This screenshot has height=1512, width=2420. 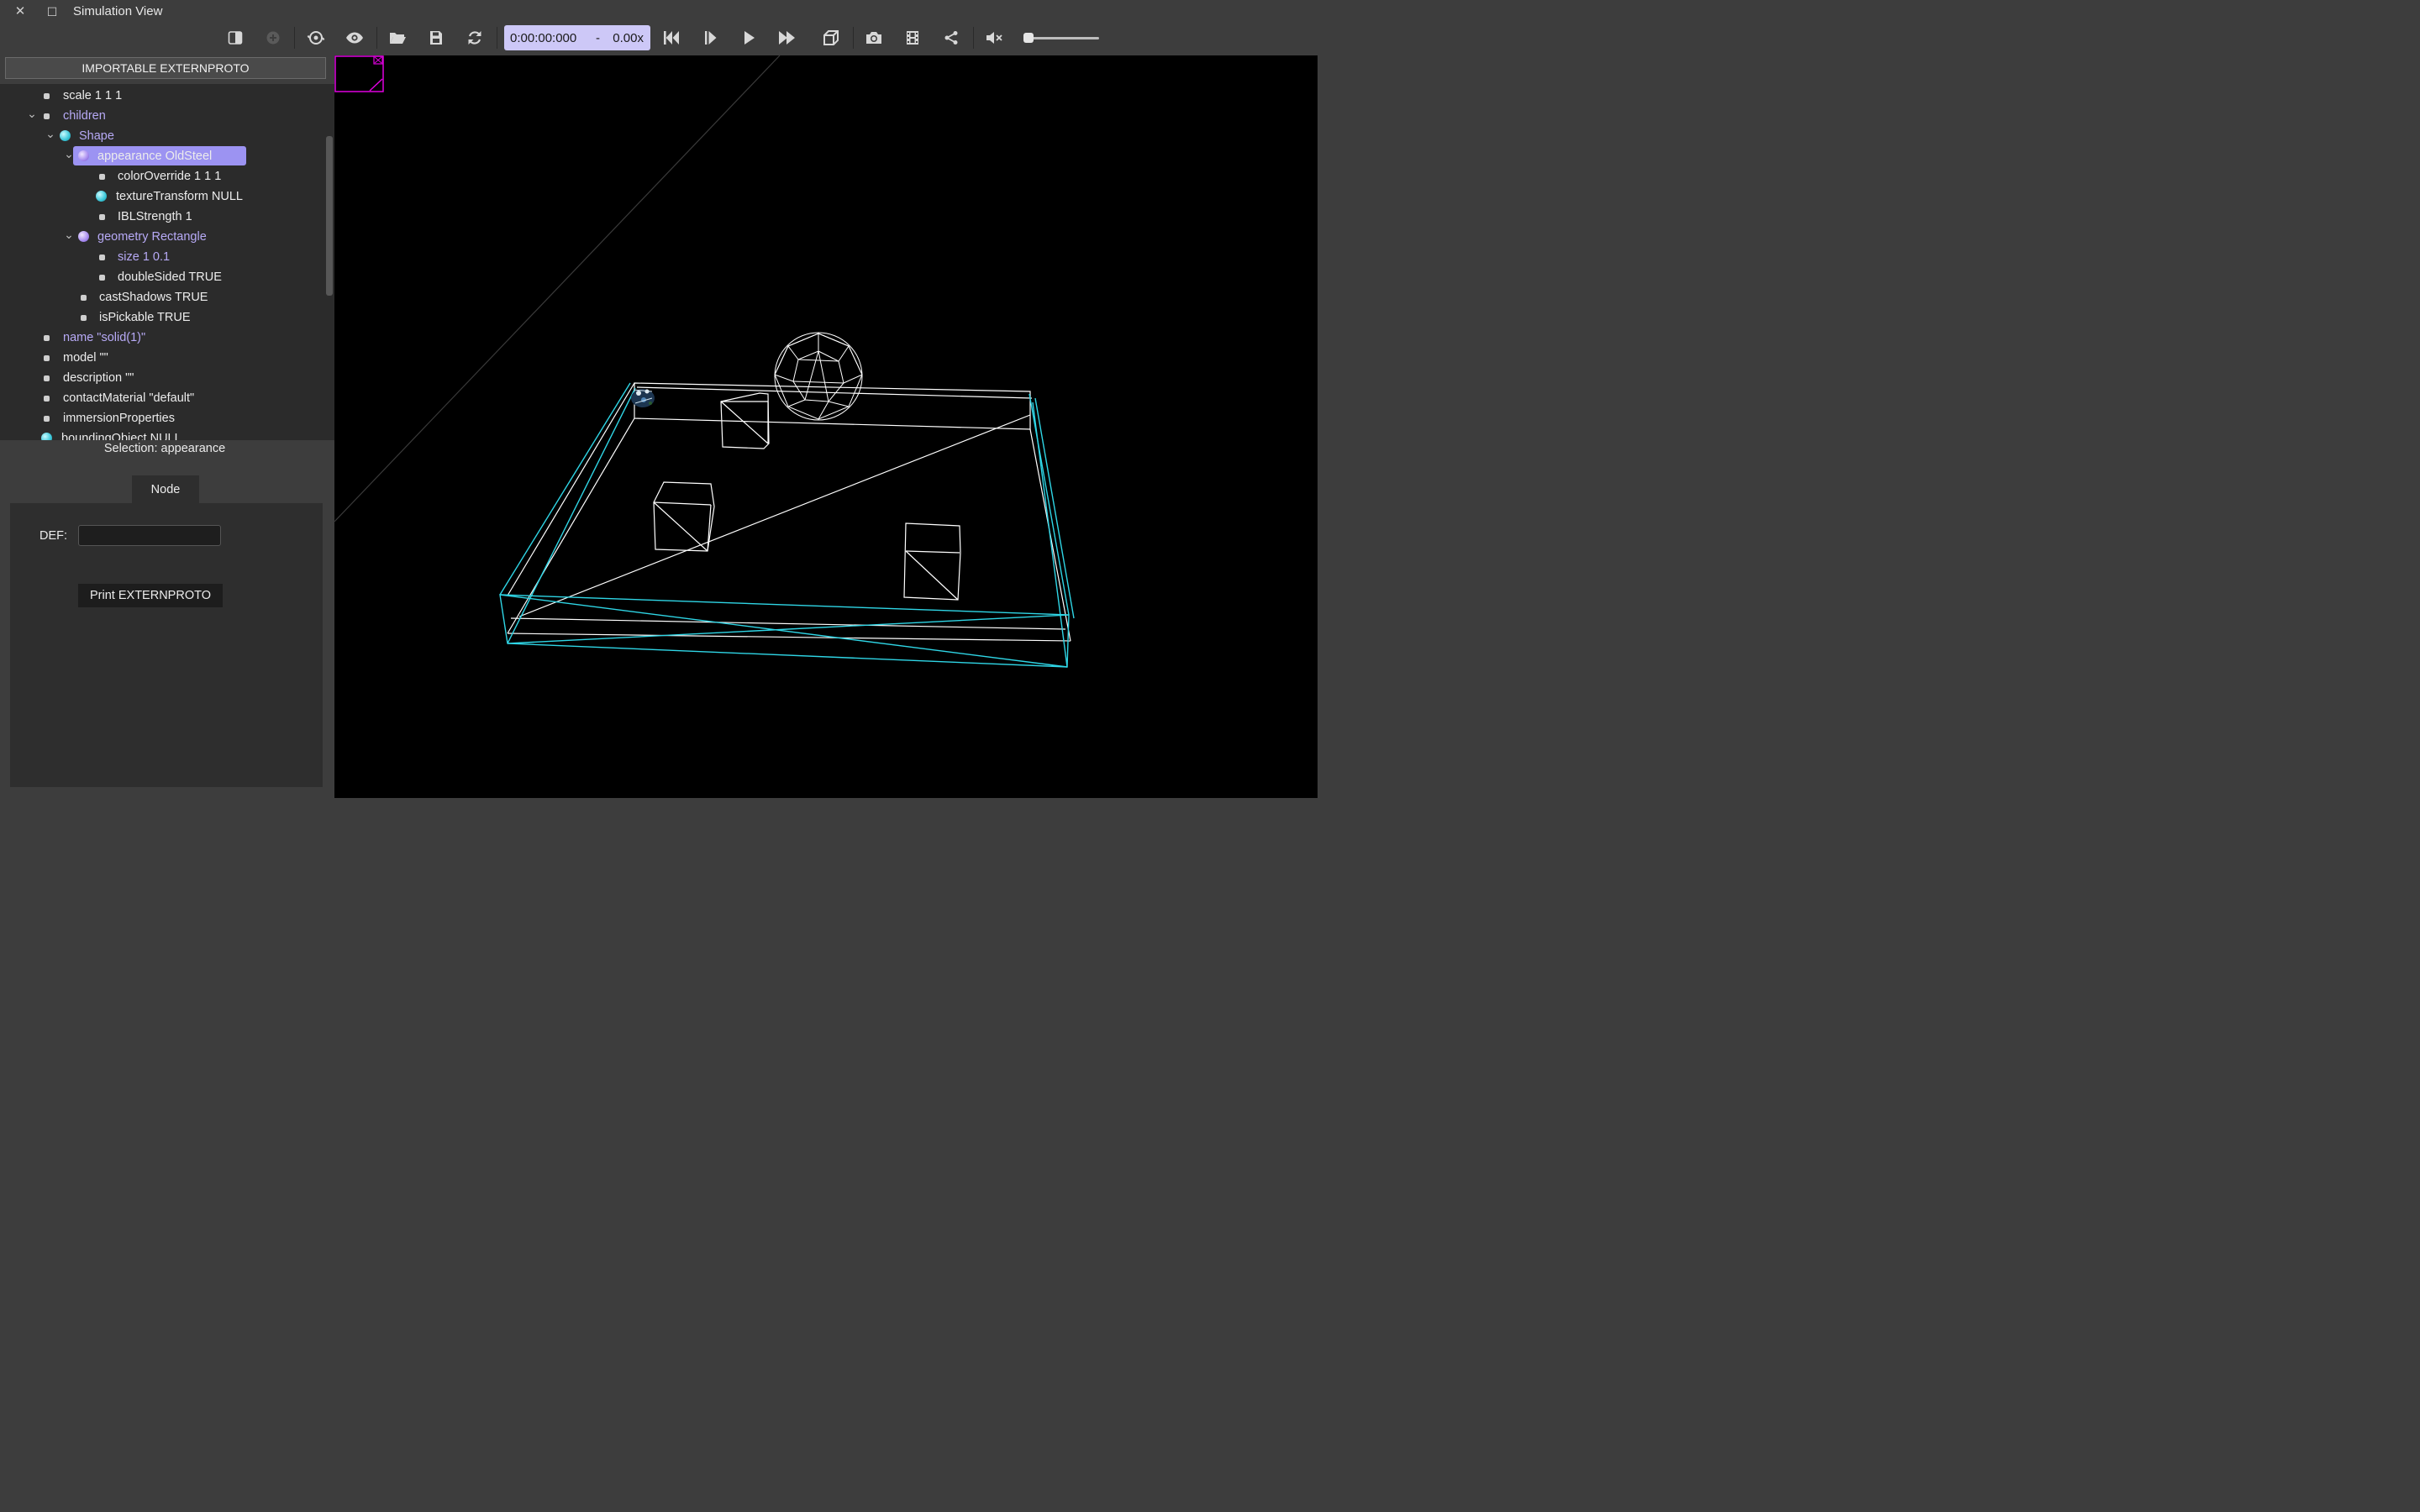 What do you see at coordinates (912, 38) in the screenshot?
I see `movie-icon` at bounding box center [912, 38].